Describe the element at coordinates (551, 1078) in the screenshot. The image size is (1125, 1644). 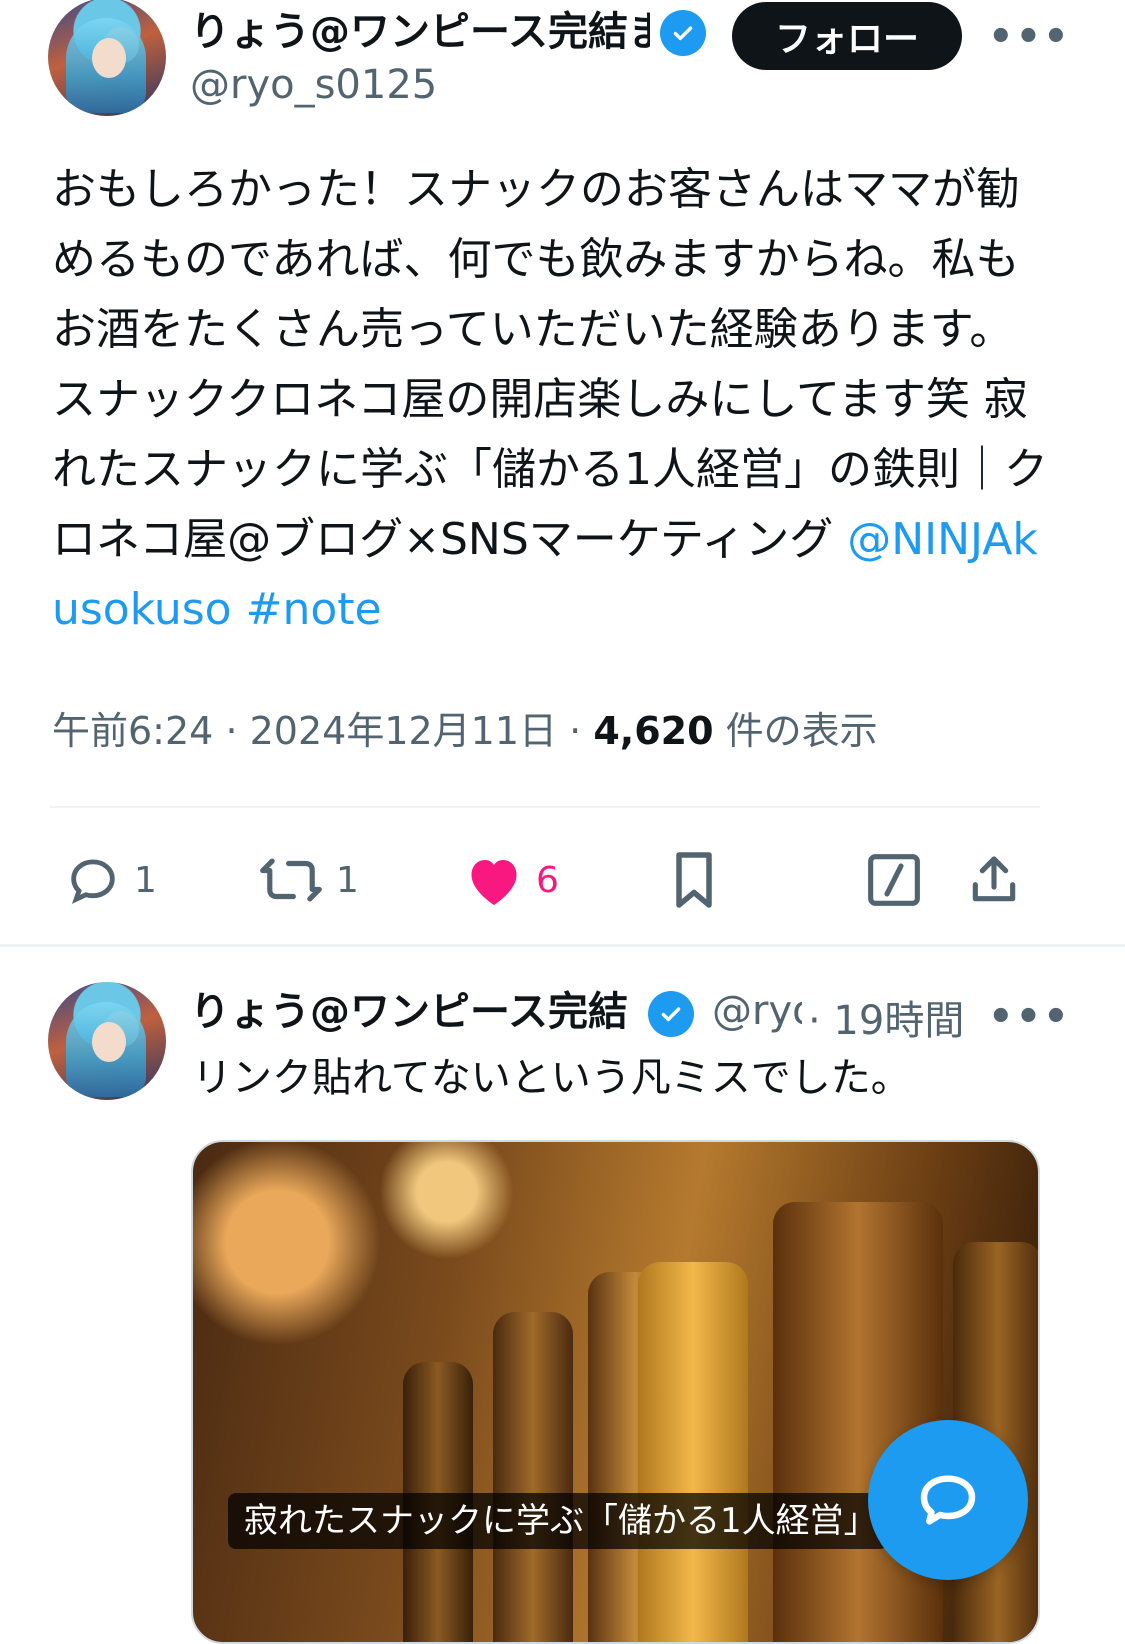
I see `reply-text: リンク貼れてないという凡ミスでした。` at that location.